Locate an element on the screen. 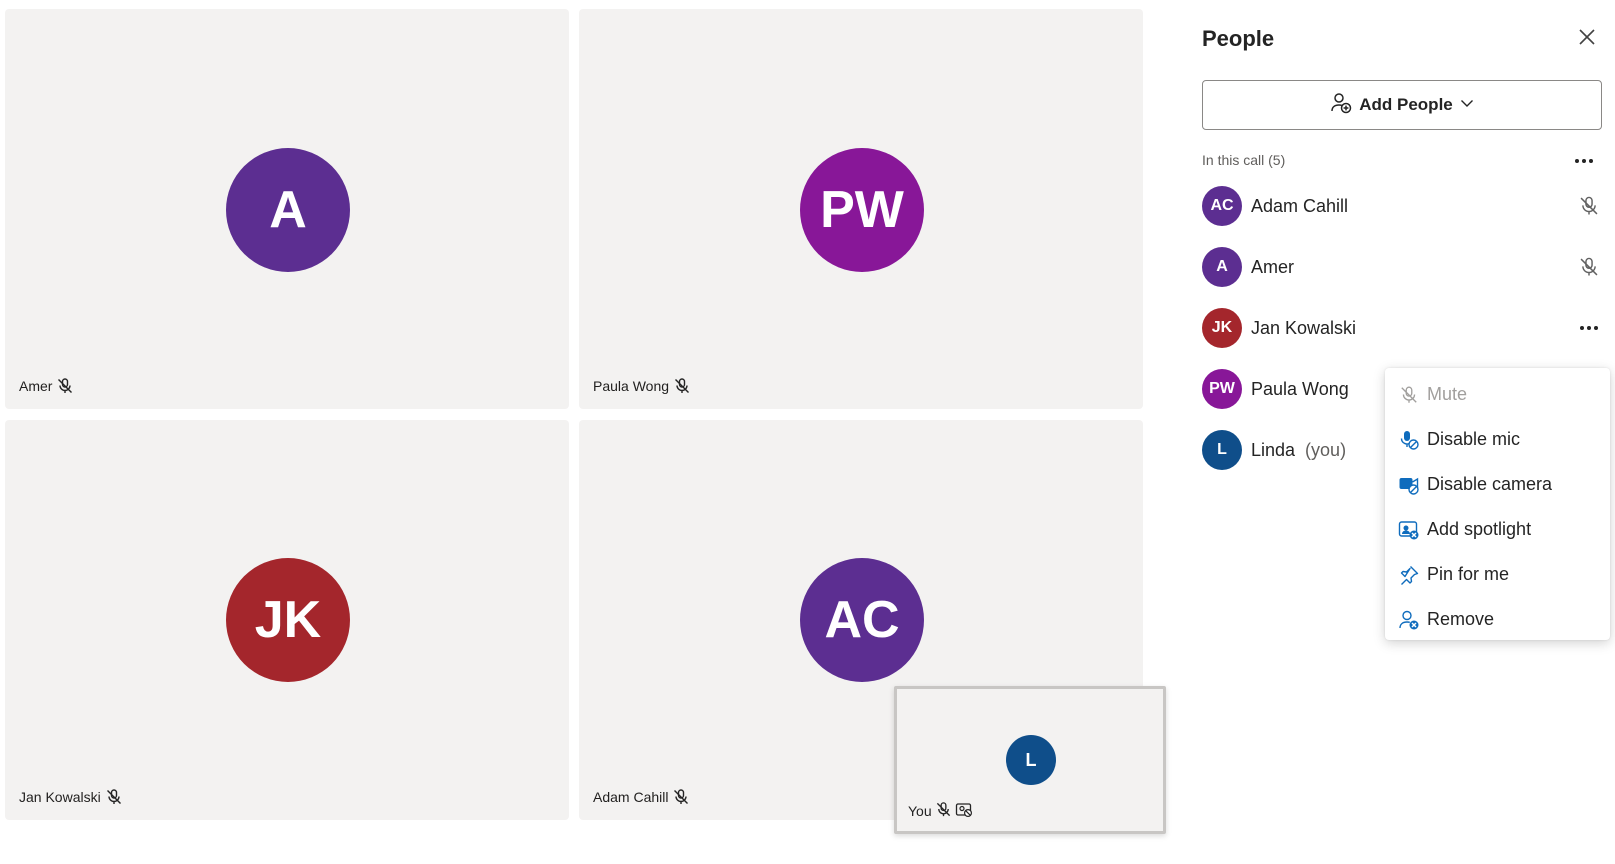 This screenshot has height=864, width=1615. close-icon is located at coordinates (1587, 39).